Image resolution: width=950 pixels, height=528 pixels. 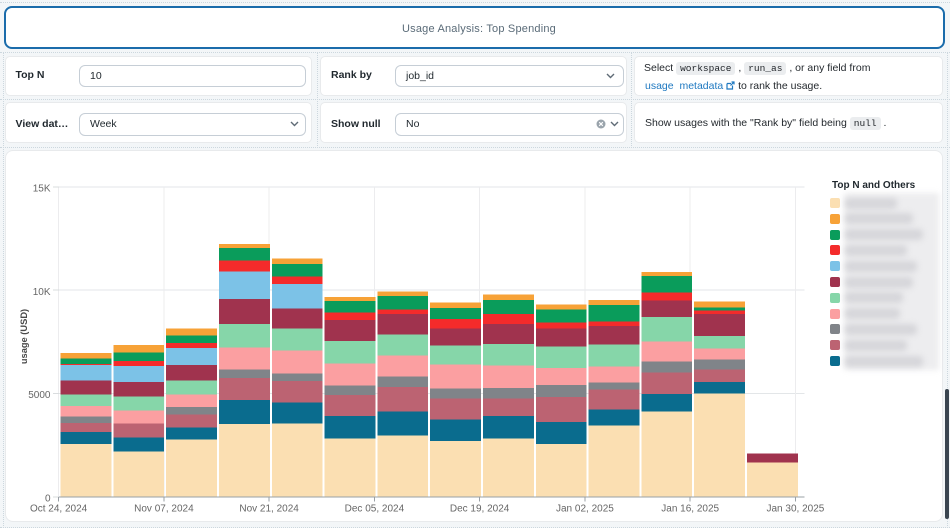 I want to click on svg-text: Jan 30, 2025, so click(x=795, y=508).